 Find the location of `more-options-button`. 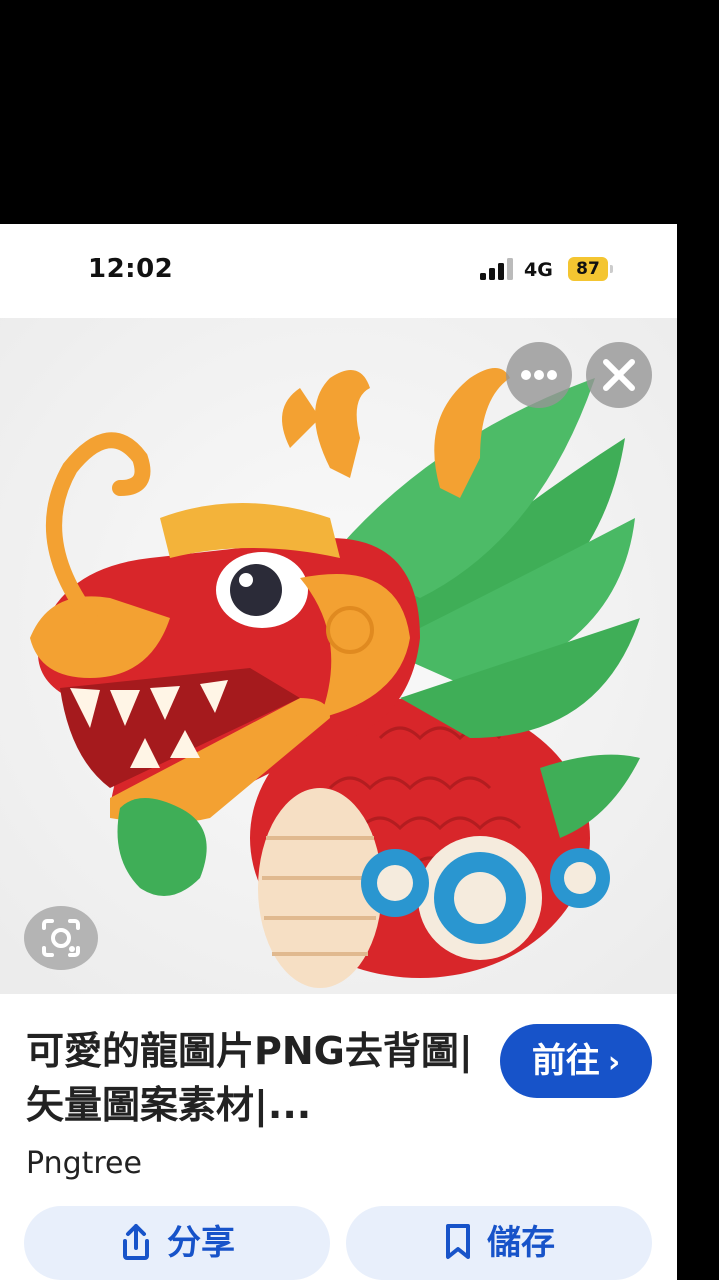

more-options-button is located at coordinates (539, 375).